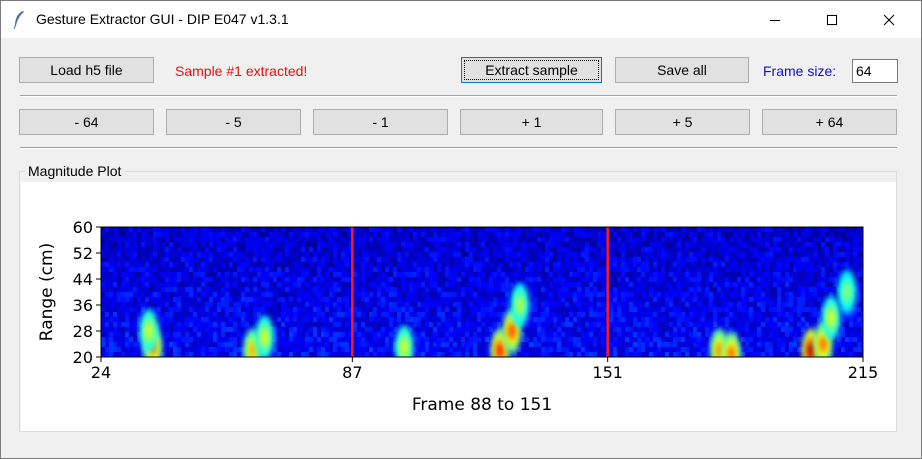  Describe the element at coordinates (86, 70) in the screenshot. I see `load-h5-button: Load h5 file` at that location.